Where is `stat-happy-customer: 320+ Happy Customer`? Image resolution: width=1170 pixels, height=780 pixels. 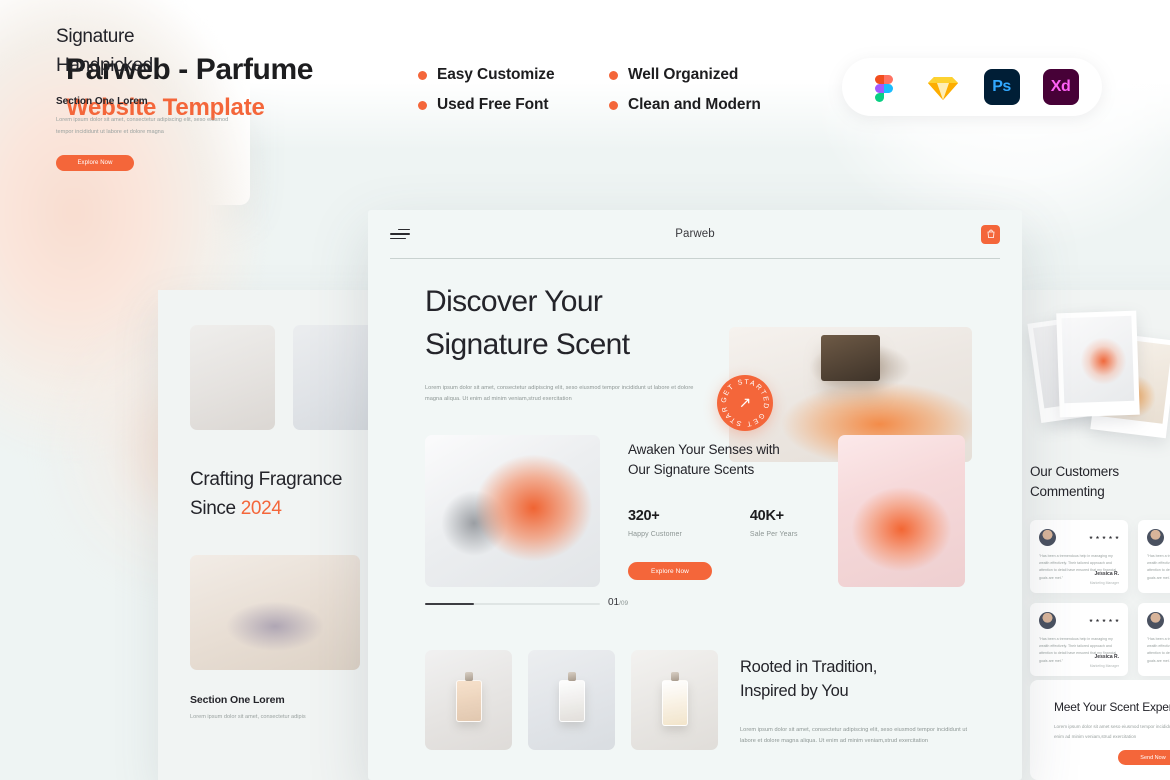 stat-happy-customer: 320+ Happy Customer is located at coordinates (655, 523).